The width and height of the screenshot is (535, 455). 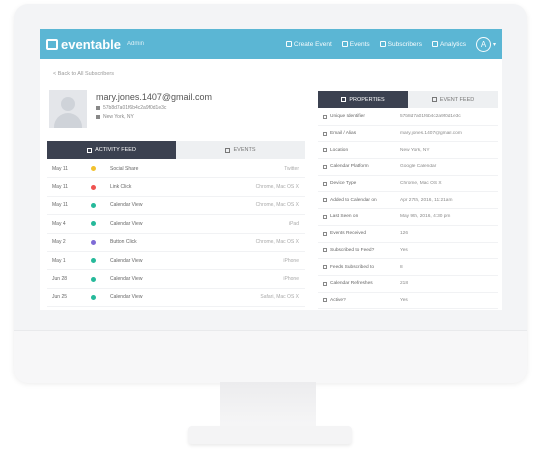 What do you see at coordinates (352, 250) in the screenshot?
I see `property-key-label: Subscribed to Feed?` at bounding box center [352, 250].